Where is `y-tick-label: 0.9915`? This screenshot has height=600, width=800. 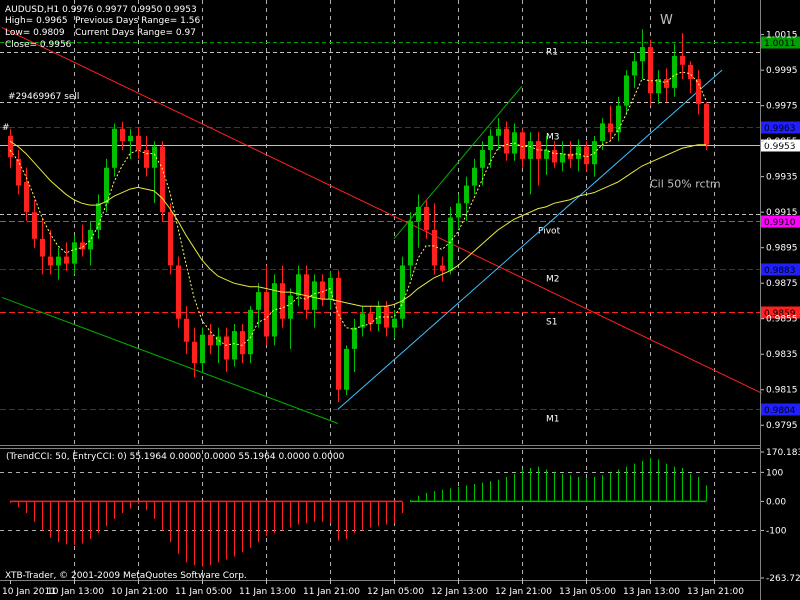
y-tick-label: 0.9915 is located at coordinates (782, 213).